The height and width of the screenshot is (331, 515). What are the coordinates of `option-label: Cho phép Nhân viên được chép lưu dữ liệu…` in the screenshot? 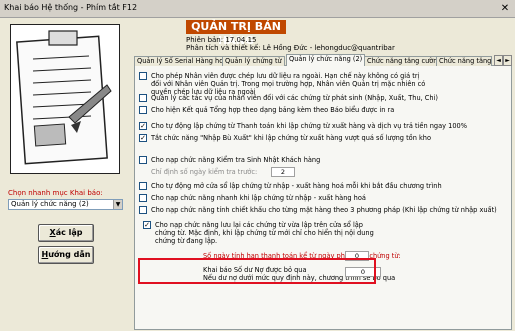 It's located at (288, 84).